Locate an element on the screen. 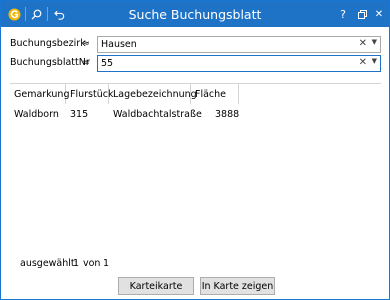  title-bar: Suche Buchungsblatt ? ✕ is located at coordinates (195, 14).